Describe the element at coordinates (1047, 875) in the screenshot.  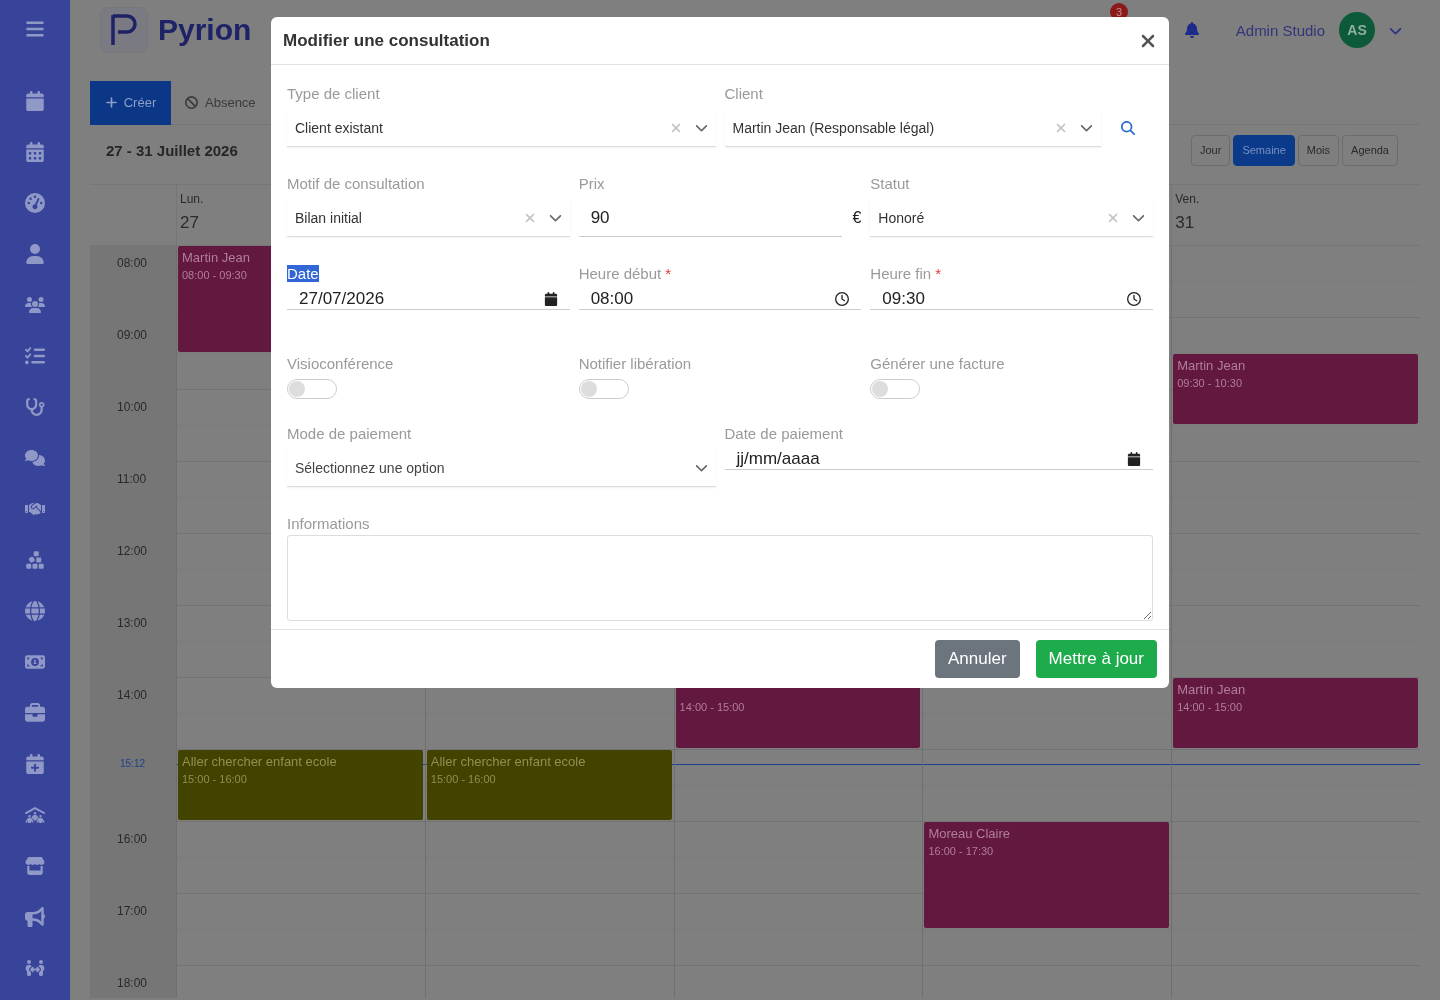
I see `calendar-event: Moreau Claire 16:00 - 17:30` at that location.